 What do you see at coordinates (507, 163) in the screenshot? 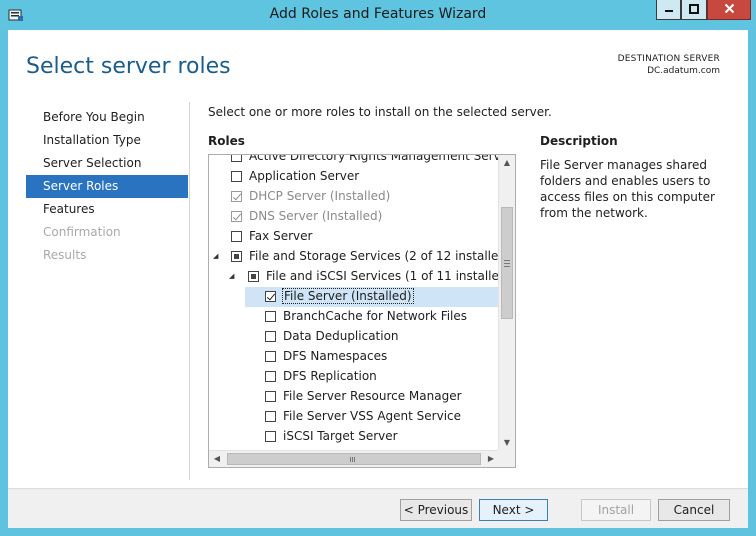
I see `scroll-up-arrow-icon: ▲` at bounding box center [507, 163].